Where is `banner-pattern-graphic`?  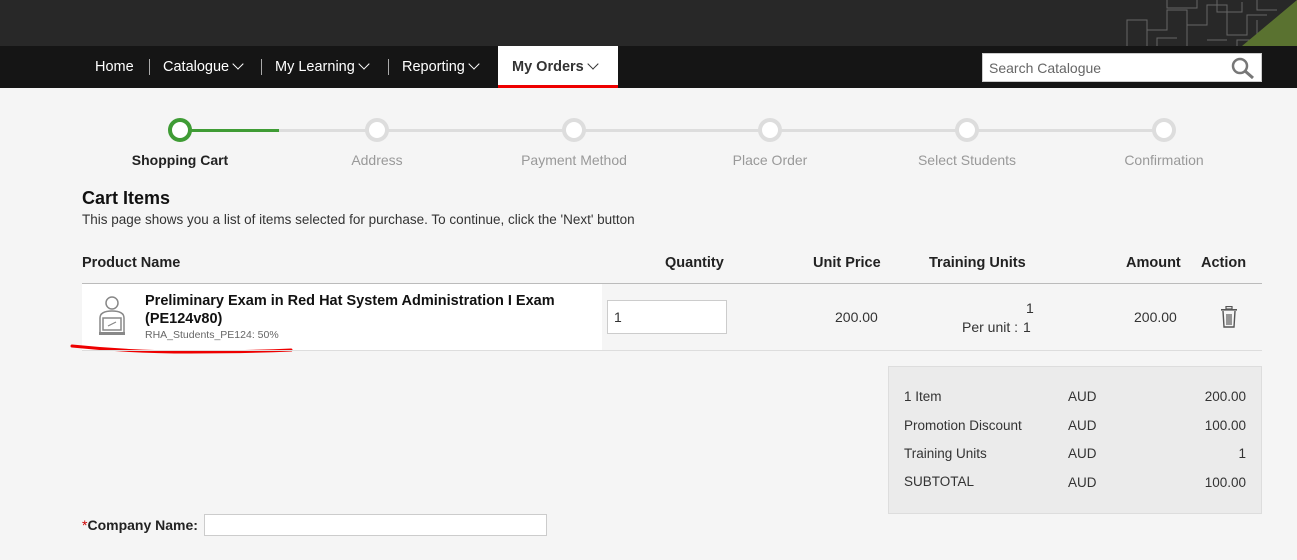 banner-pattern-graphic is located at coordinates (1211, 23).